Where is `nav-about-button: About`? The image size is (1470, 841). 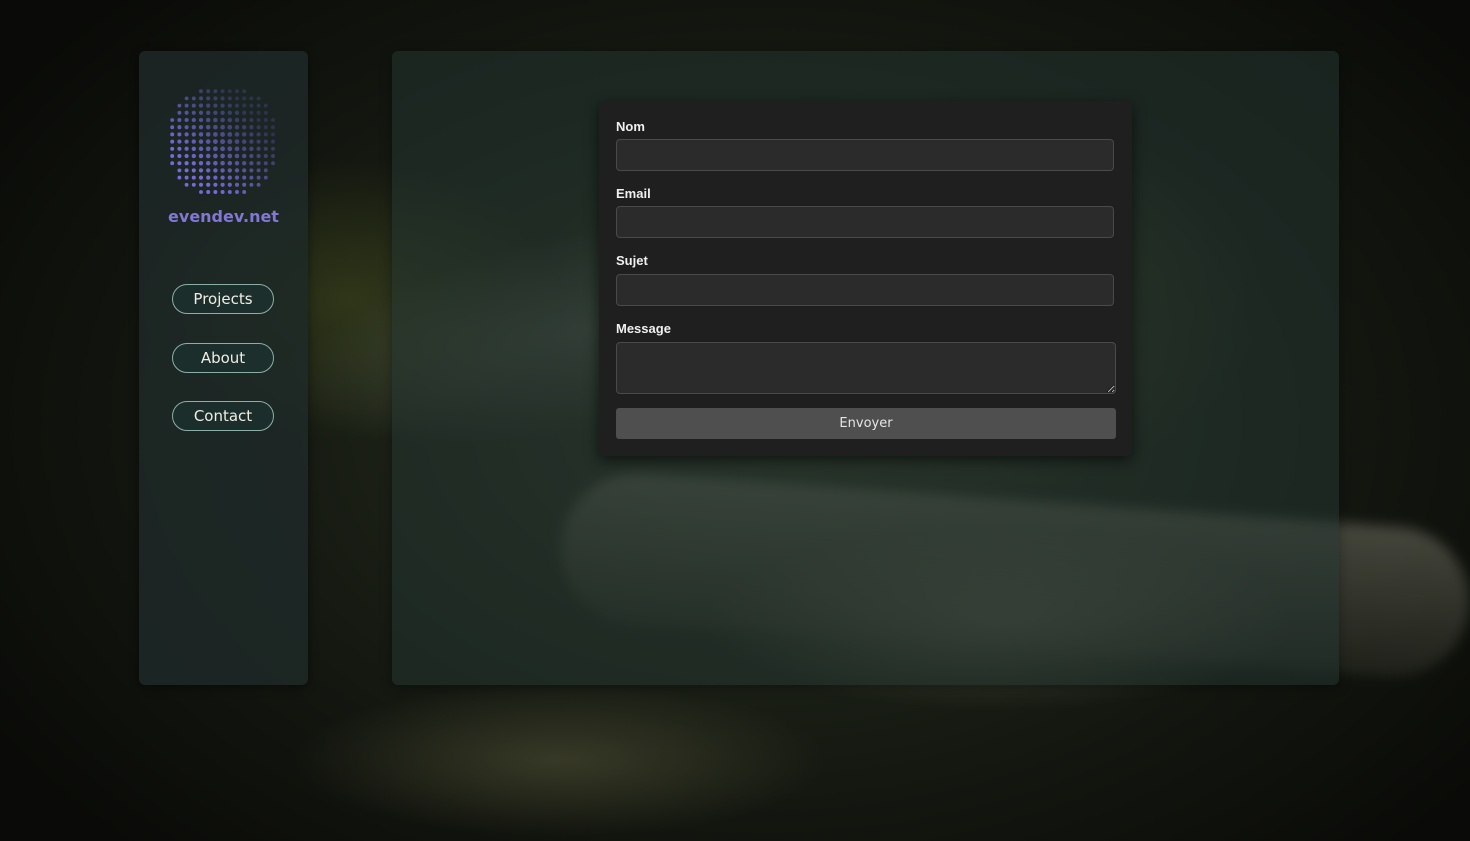 nav-about-button: About is located at coordinates (223, 358).